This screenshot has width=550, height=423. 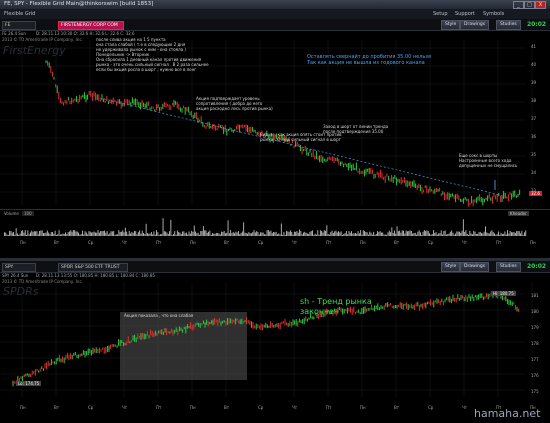 What do you see at coordinates (19, 14) in the screenshot?
I see `grid-label: Flexible Grid` at bounding box center [19, 14].